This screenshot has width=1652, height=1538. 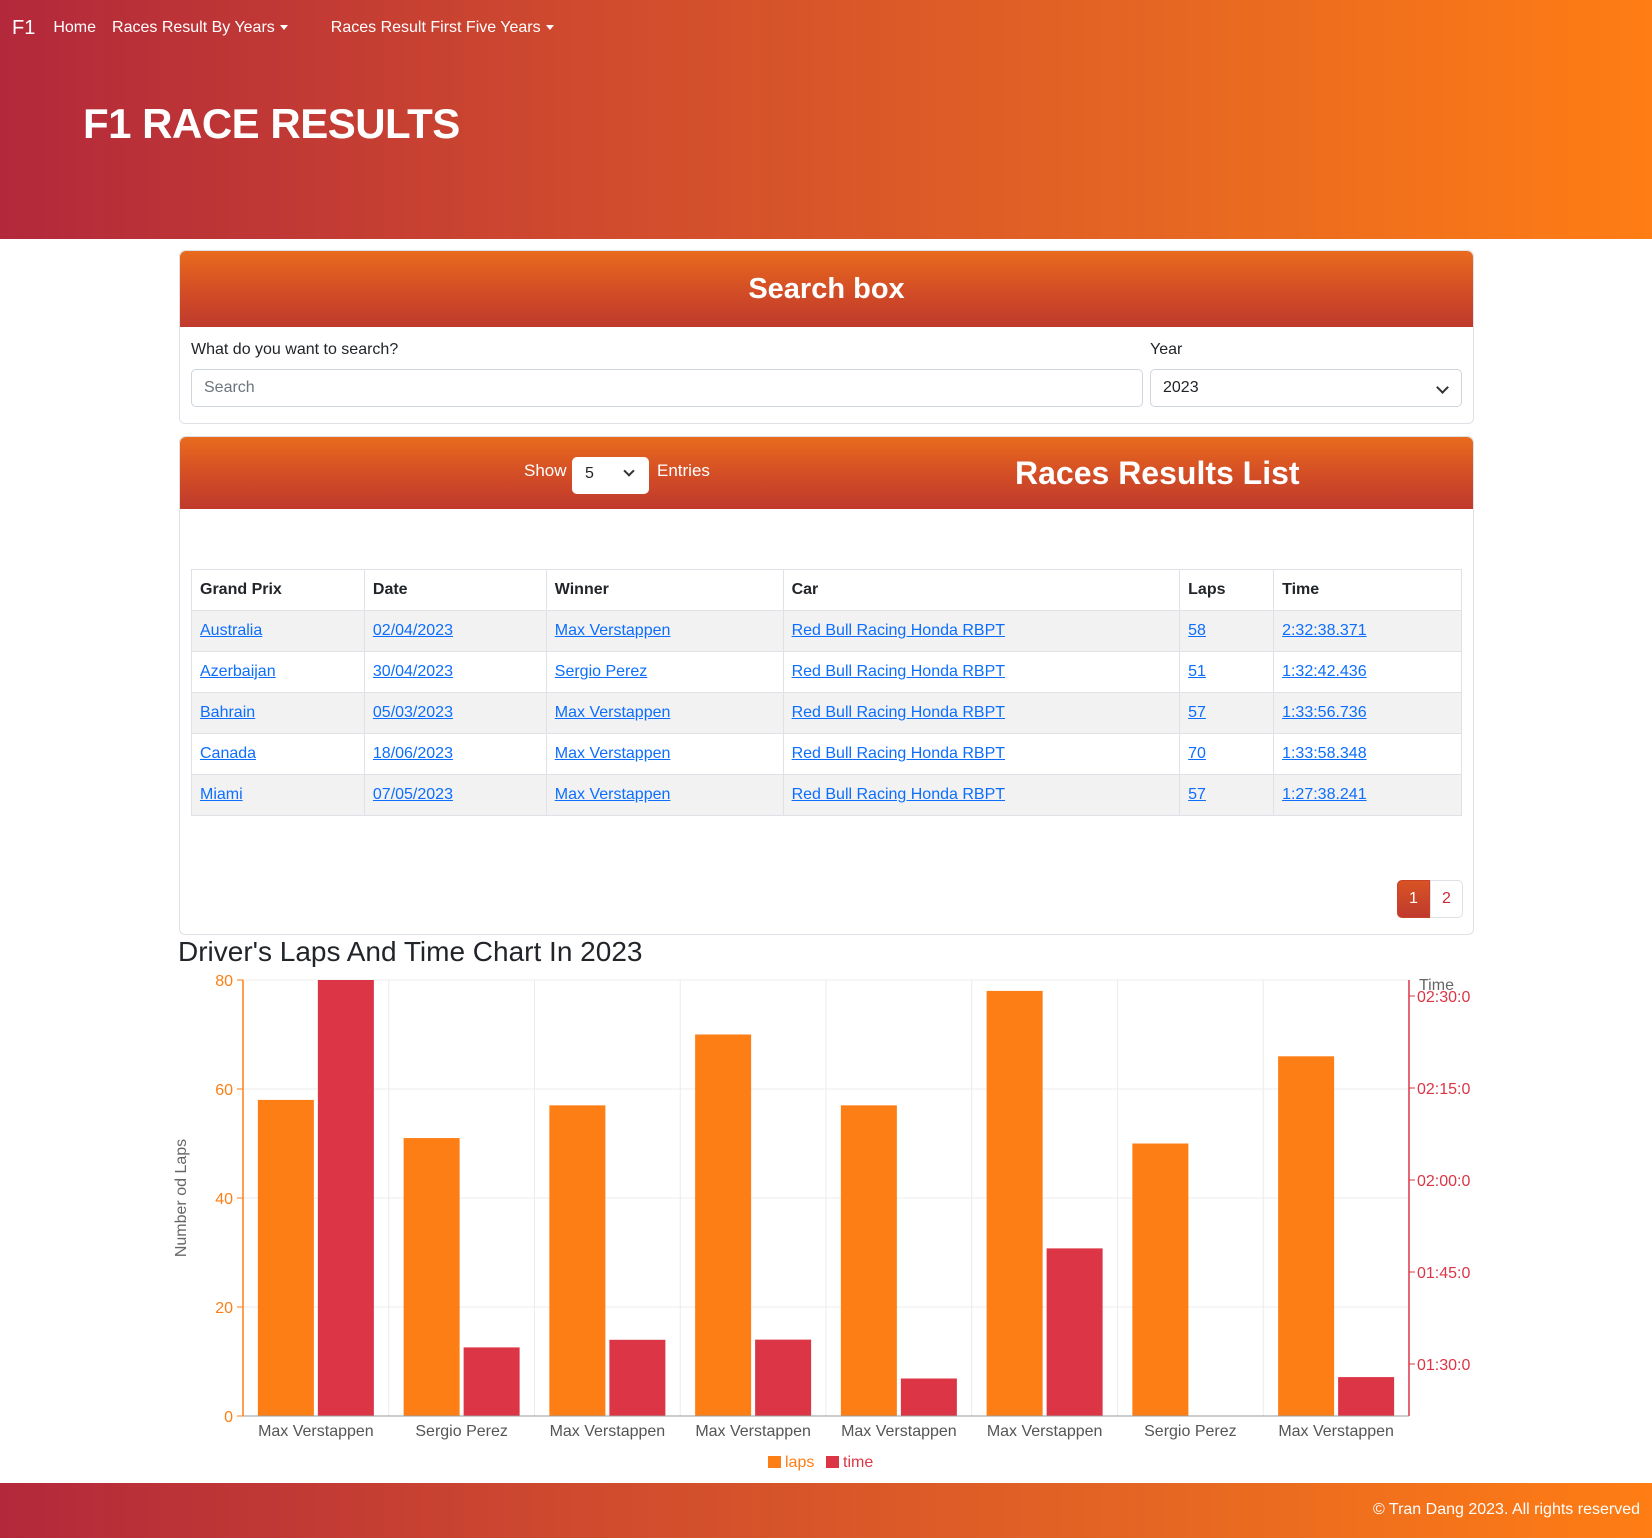 What do you see at coordinates (1181, 387) in the screenshot?
I see `year-select-value: 2023` at bounding box center [1181, 387].